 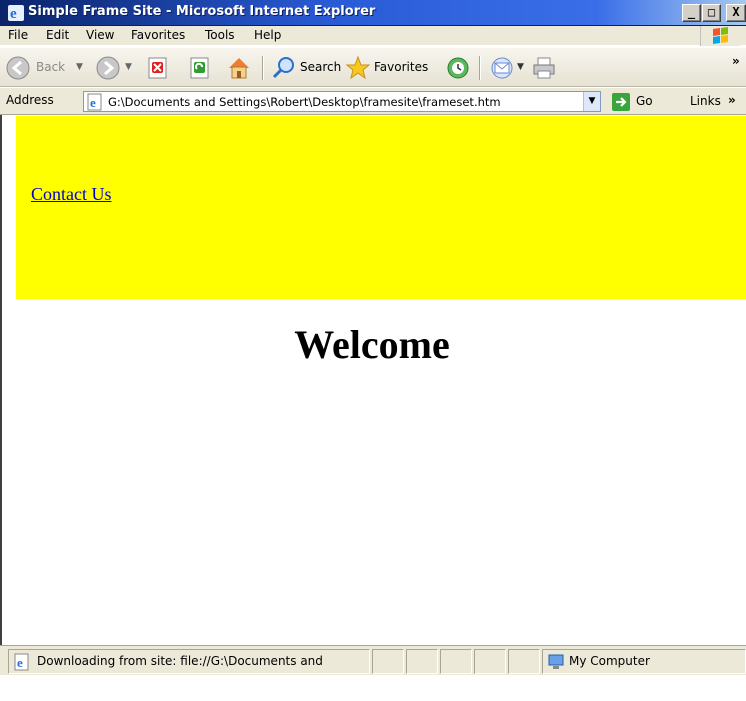 What do you see at coordinates (100, 35) in the screenshot?
I see `menu-view: View` at bounding box center [100, 35].